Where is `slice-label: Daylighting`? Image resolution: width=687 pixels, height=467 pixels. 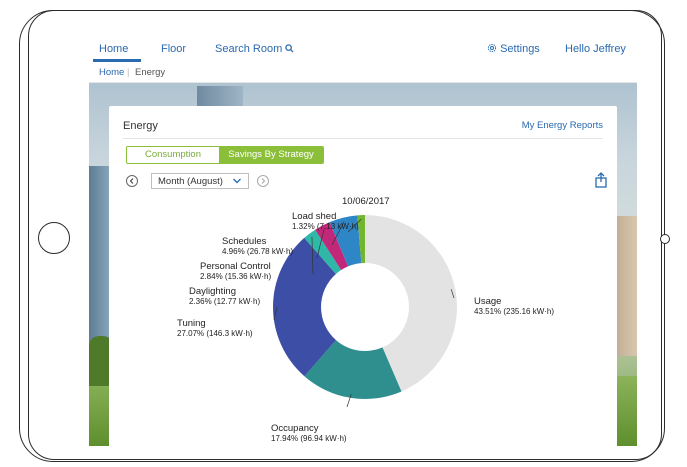
slice-label: Daylighting is located at coordinates (212, 291).